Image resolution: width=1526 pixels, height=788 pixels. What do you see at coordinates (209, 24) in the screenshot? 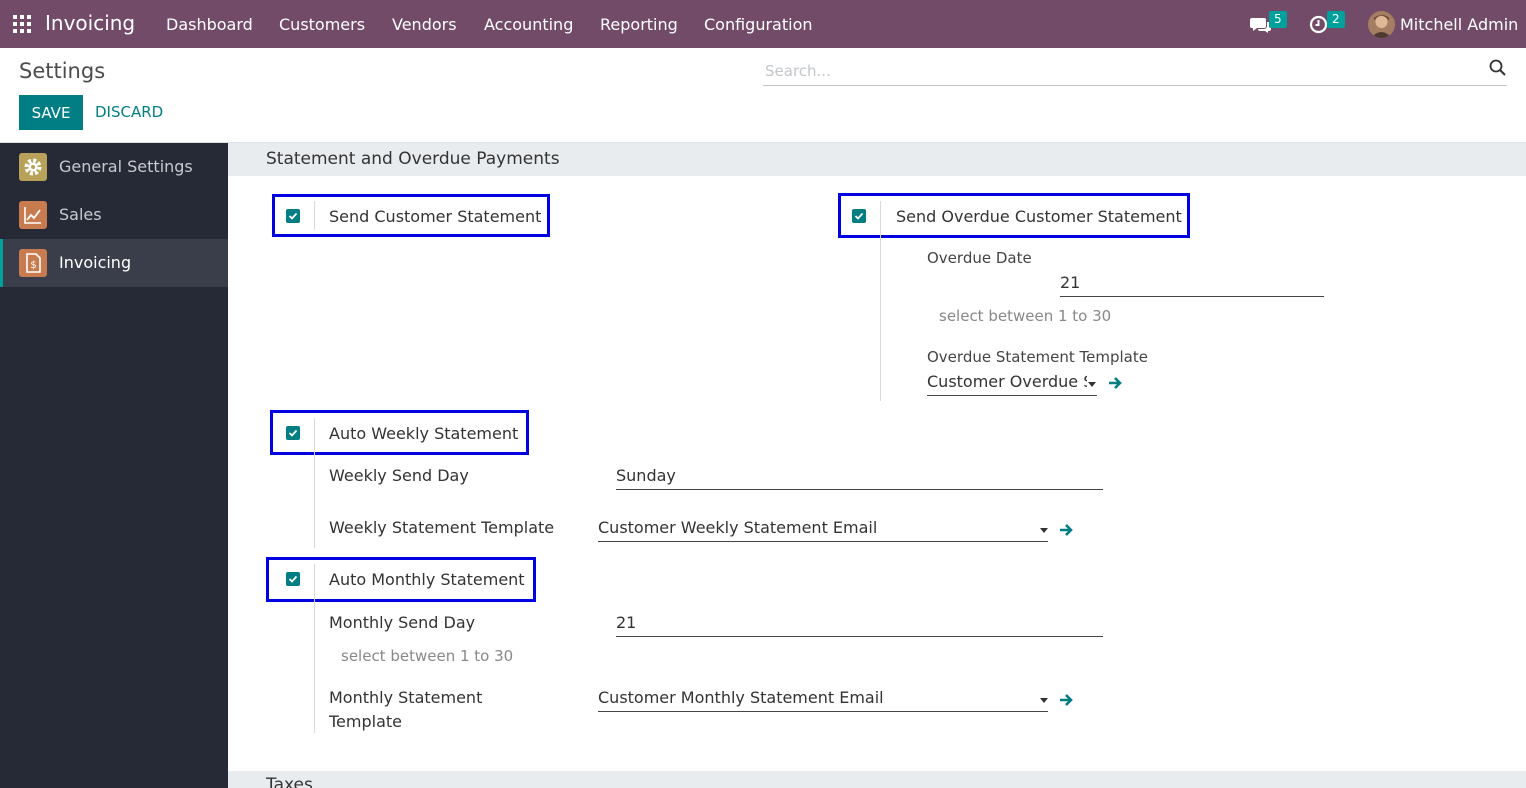
I see `menu-dashboard: Dashboard` at bounding box center [209, 24].